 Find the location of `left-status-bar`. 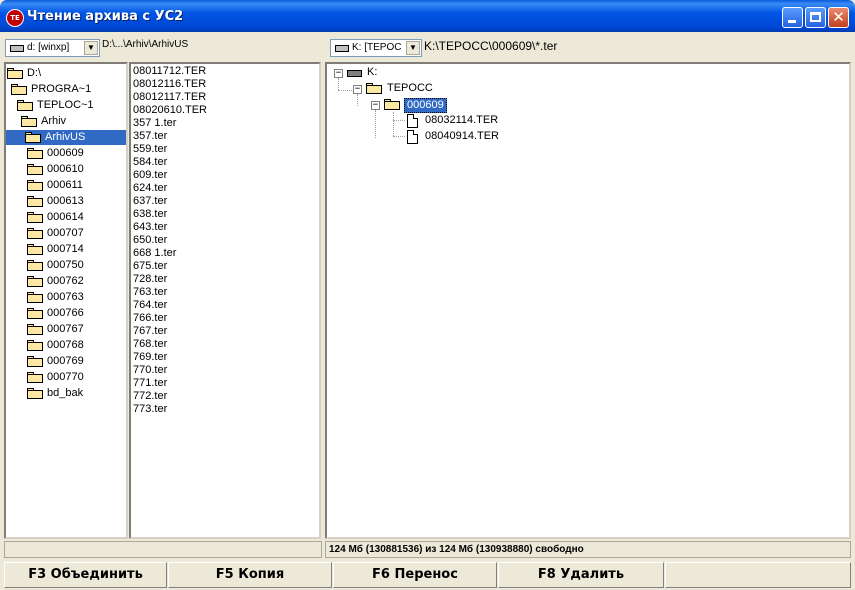

left-status-bar is located at coordinates (163, 549).